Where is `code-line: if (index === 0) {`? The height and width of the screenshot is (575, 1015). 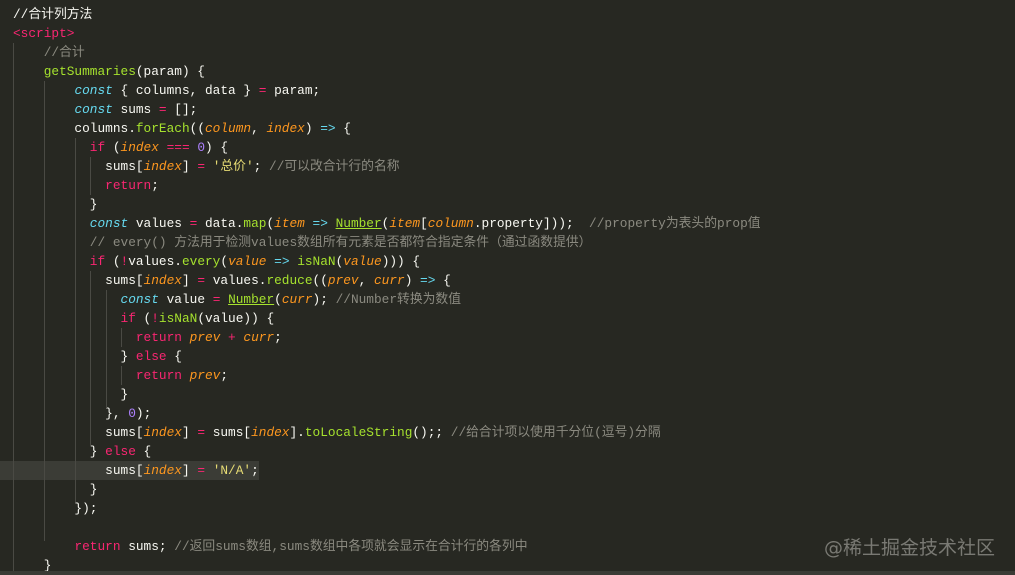 code-line: if (index === 0) { is located at coordinates (507, 147).